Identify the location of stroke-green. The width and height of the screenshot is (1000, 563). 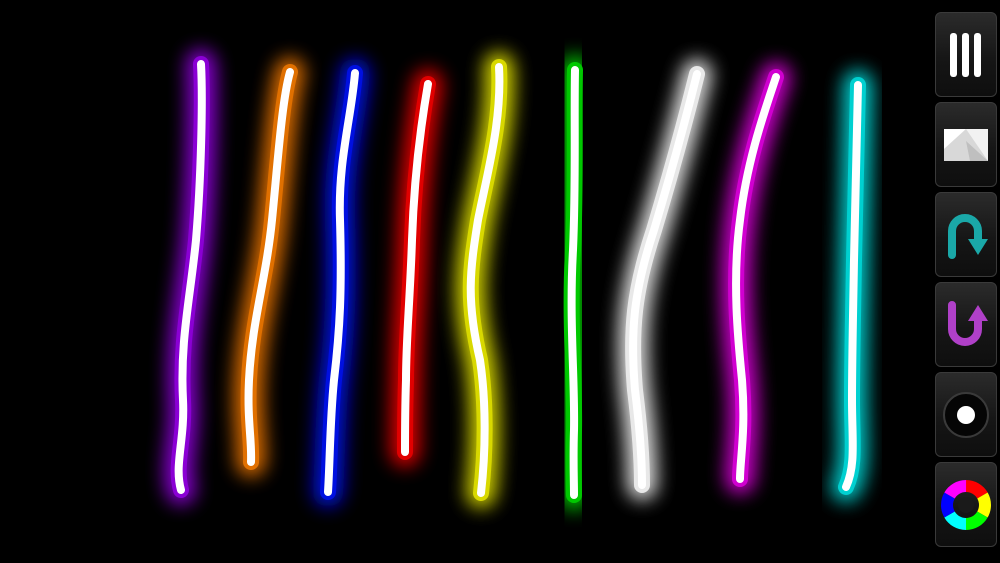
(573, 282).